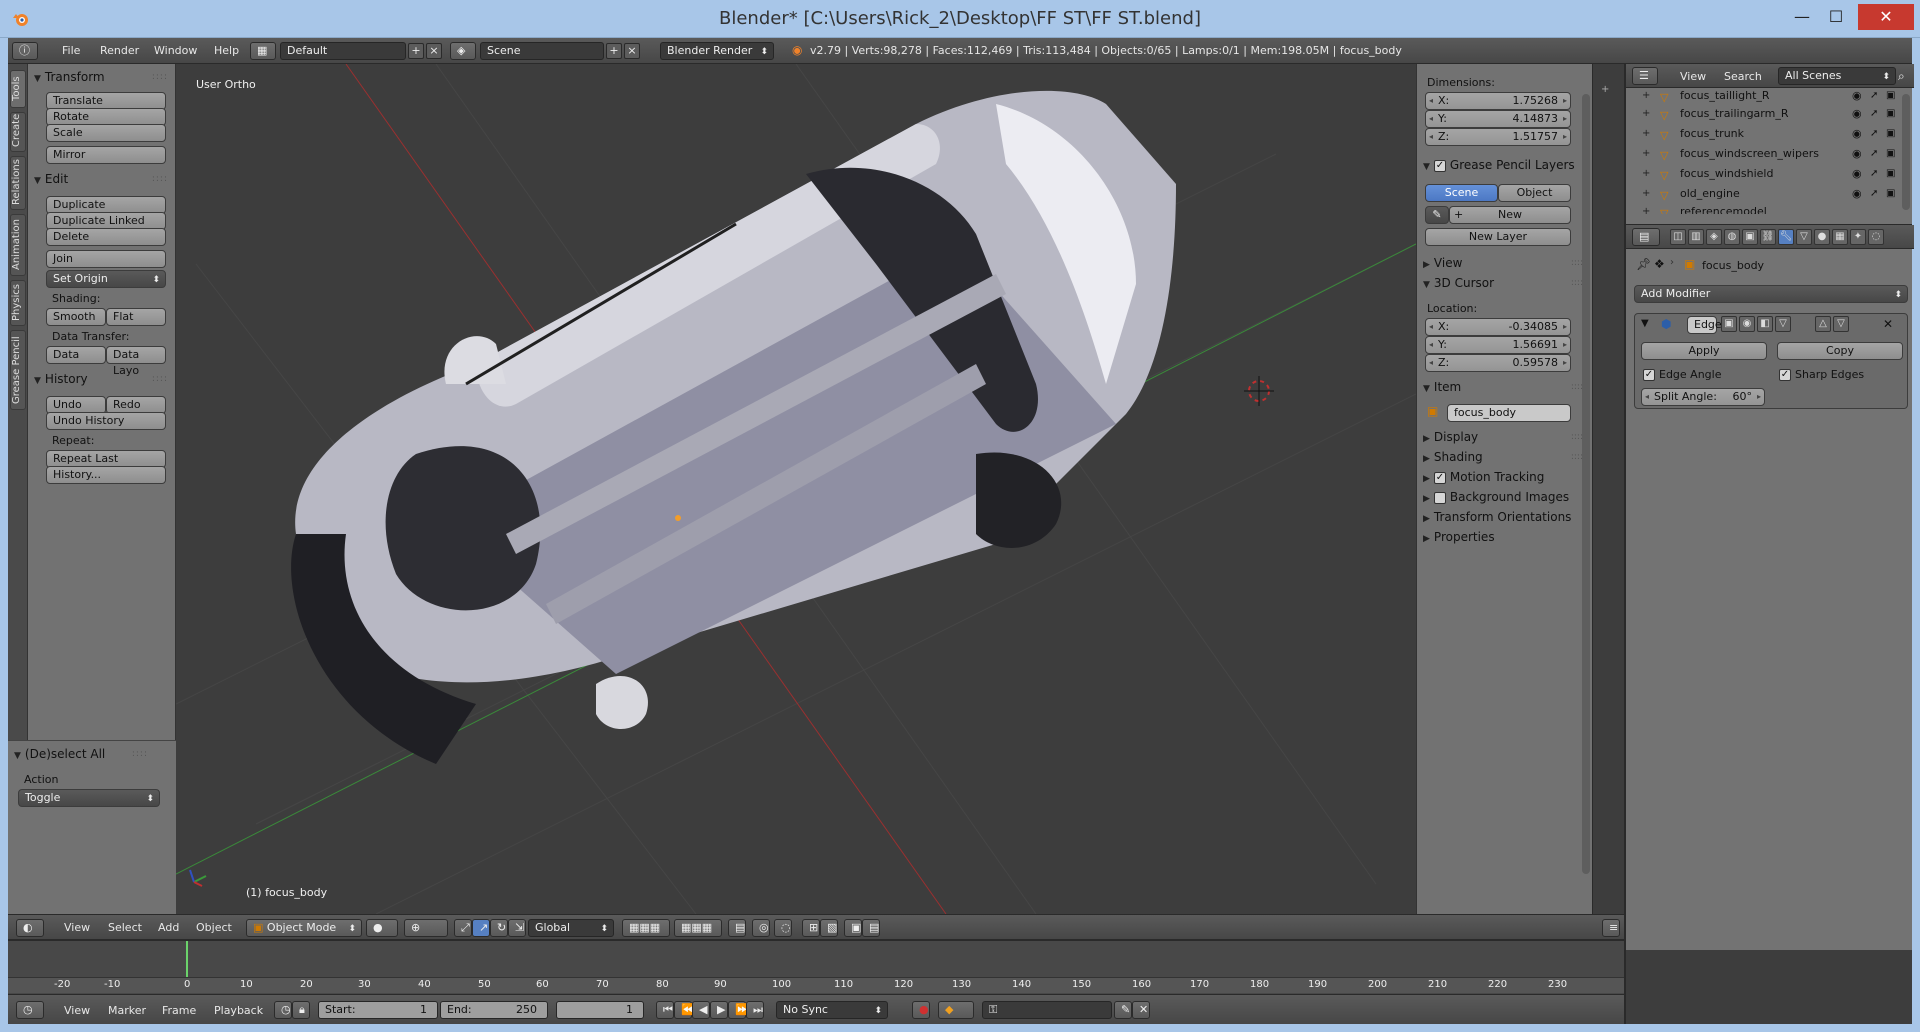 This screenshot has width=1920, height=1032. What do you see at coordinates (136, 361) in the screenshot?
I see `data-layout-button: Data Layo` at bounding box center [136, 361].